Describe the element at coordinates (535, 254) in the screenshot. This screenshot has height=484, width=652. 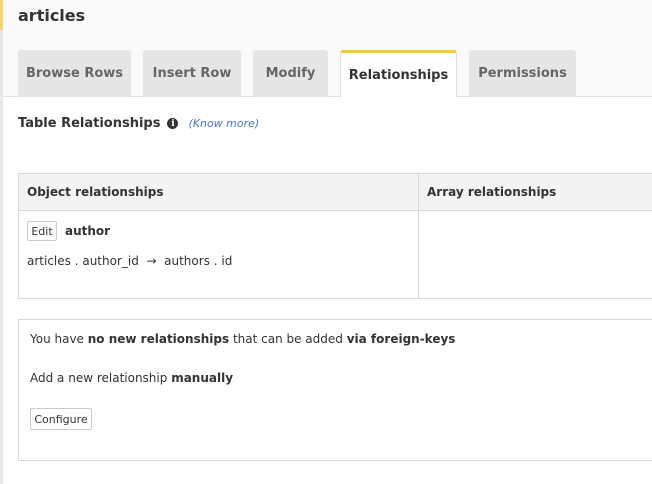
I see `array-relationship-cell` at that location.